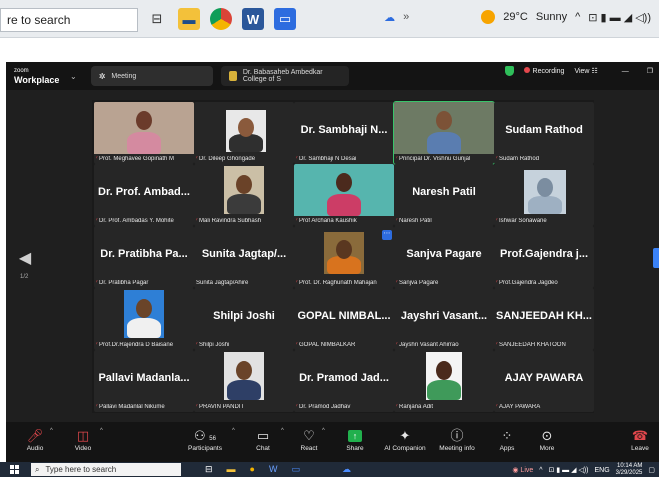  I want to click on share-button: ↑ Share, so click(355, 439).